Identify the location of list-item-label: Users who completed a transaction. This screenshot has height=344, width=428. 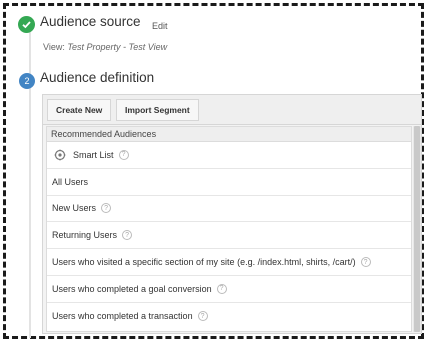
(122, 316).